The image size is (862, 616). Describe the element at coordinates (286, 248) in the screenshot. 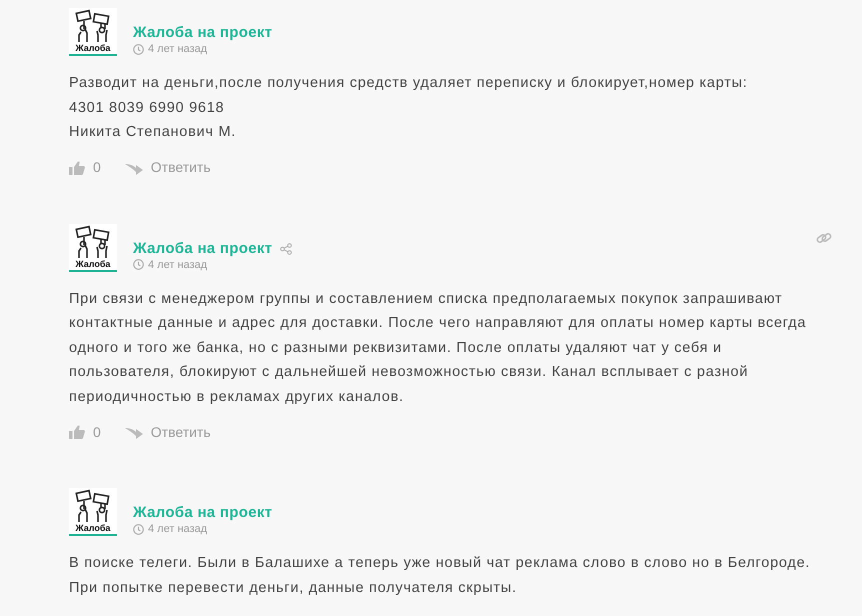

I see `share-icon` at that location.